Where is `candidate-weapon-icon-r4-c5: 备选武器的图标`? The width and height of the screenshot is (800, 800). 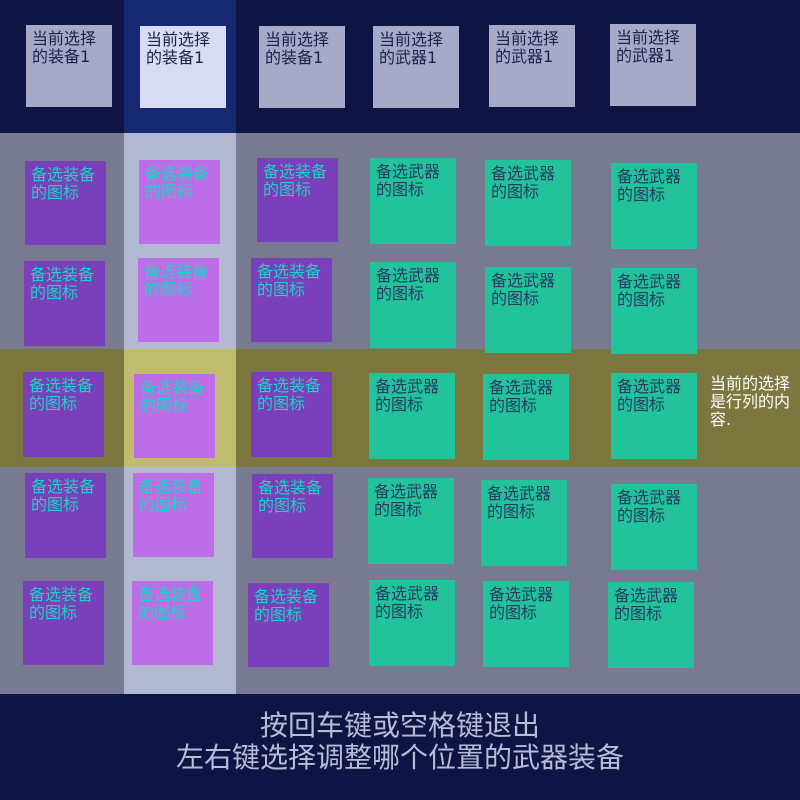
candidate-weapon-icon-r4-c5: 备选武器的图标 is located at coordinates (524, 523).